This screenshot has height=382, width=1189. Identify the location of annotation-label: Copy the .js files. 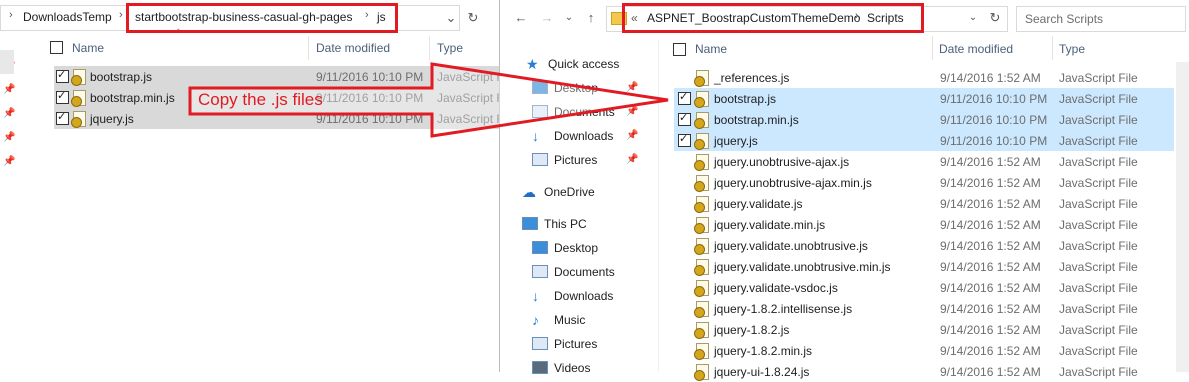
(260, 99).